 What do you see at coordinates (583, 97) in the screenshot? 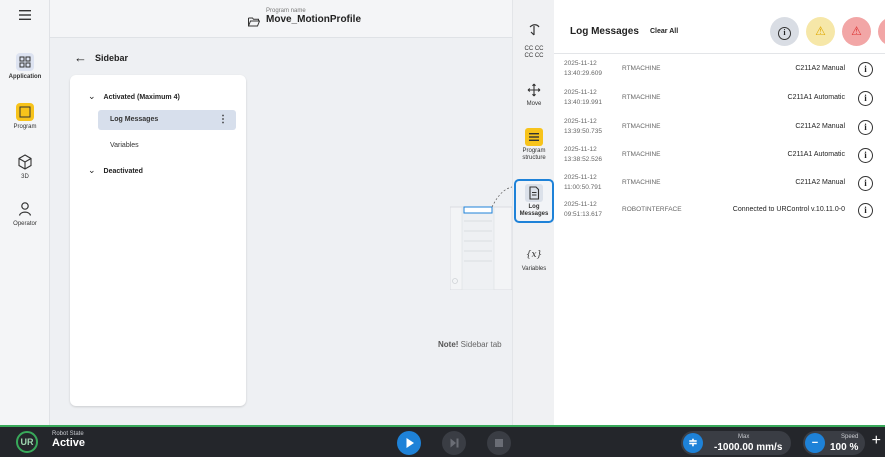
I see `log-timestamp: 2025-11-12 13:40:19.991` at bounding box center [583, 97].